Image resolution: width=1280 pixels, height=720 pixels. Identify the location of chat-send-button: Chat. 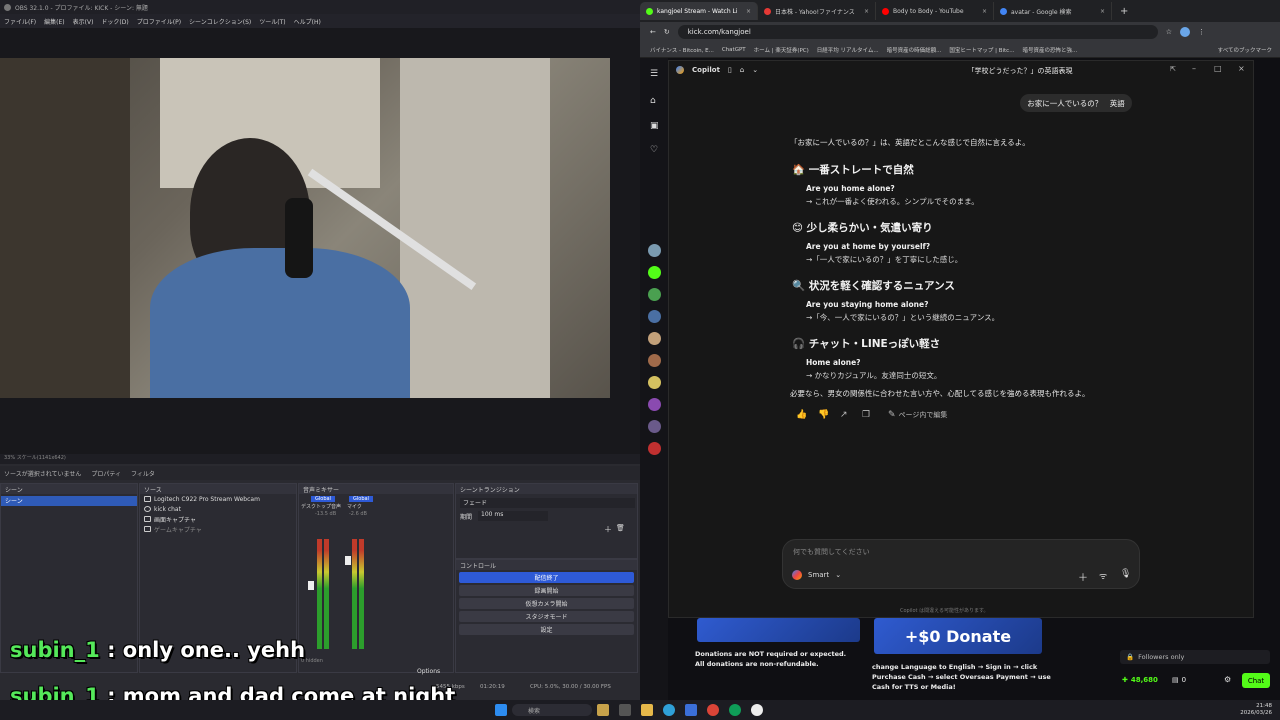
(1256, 680).